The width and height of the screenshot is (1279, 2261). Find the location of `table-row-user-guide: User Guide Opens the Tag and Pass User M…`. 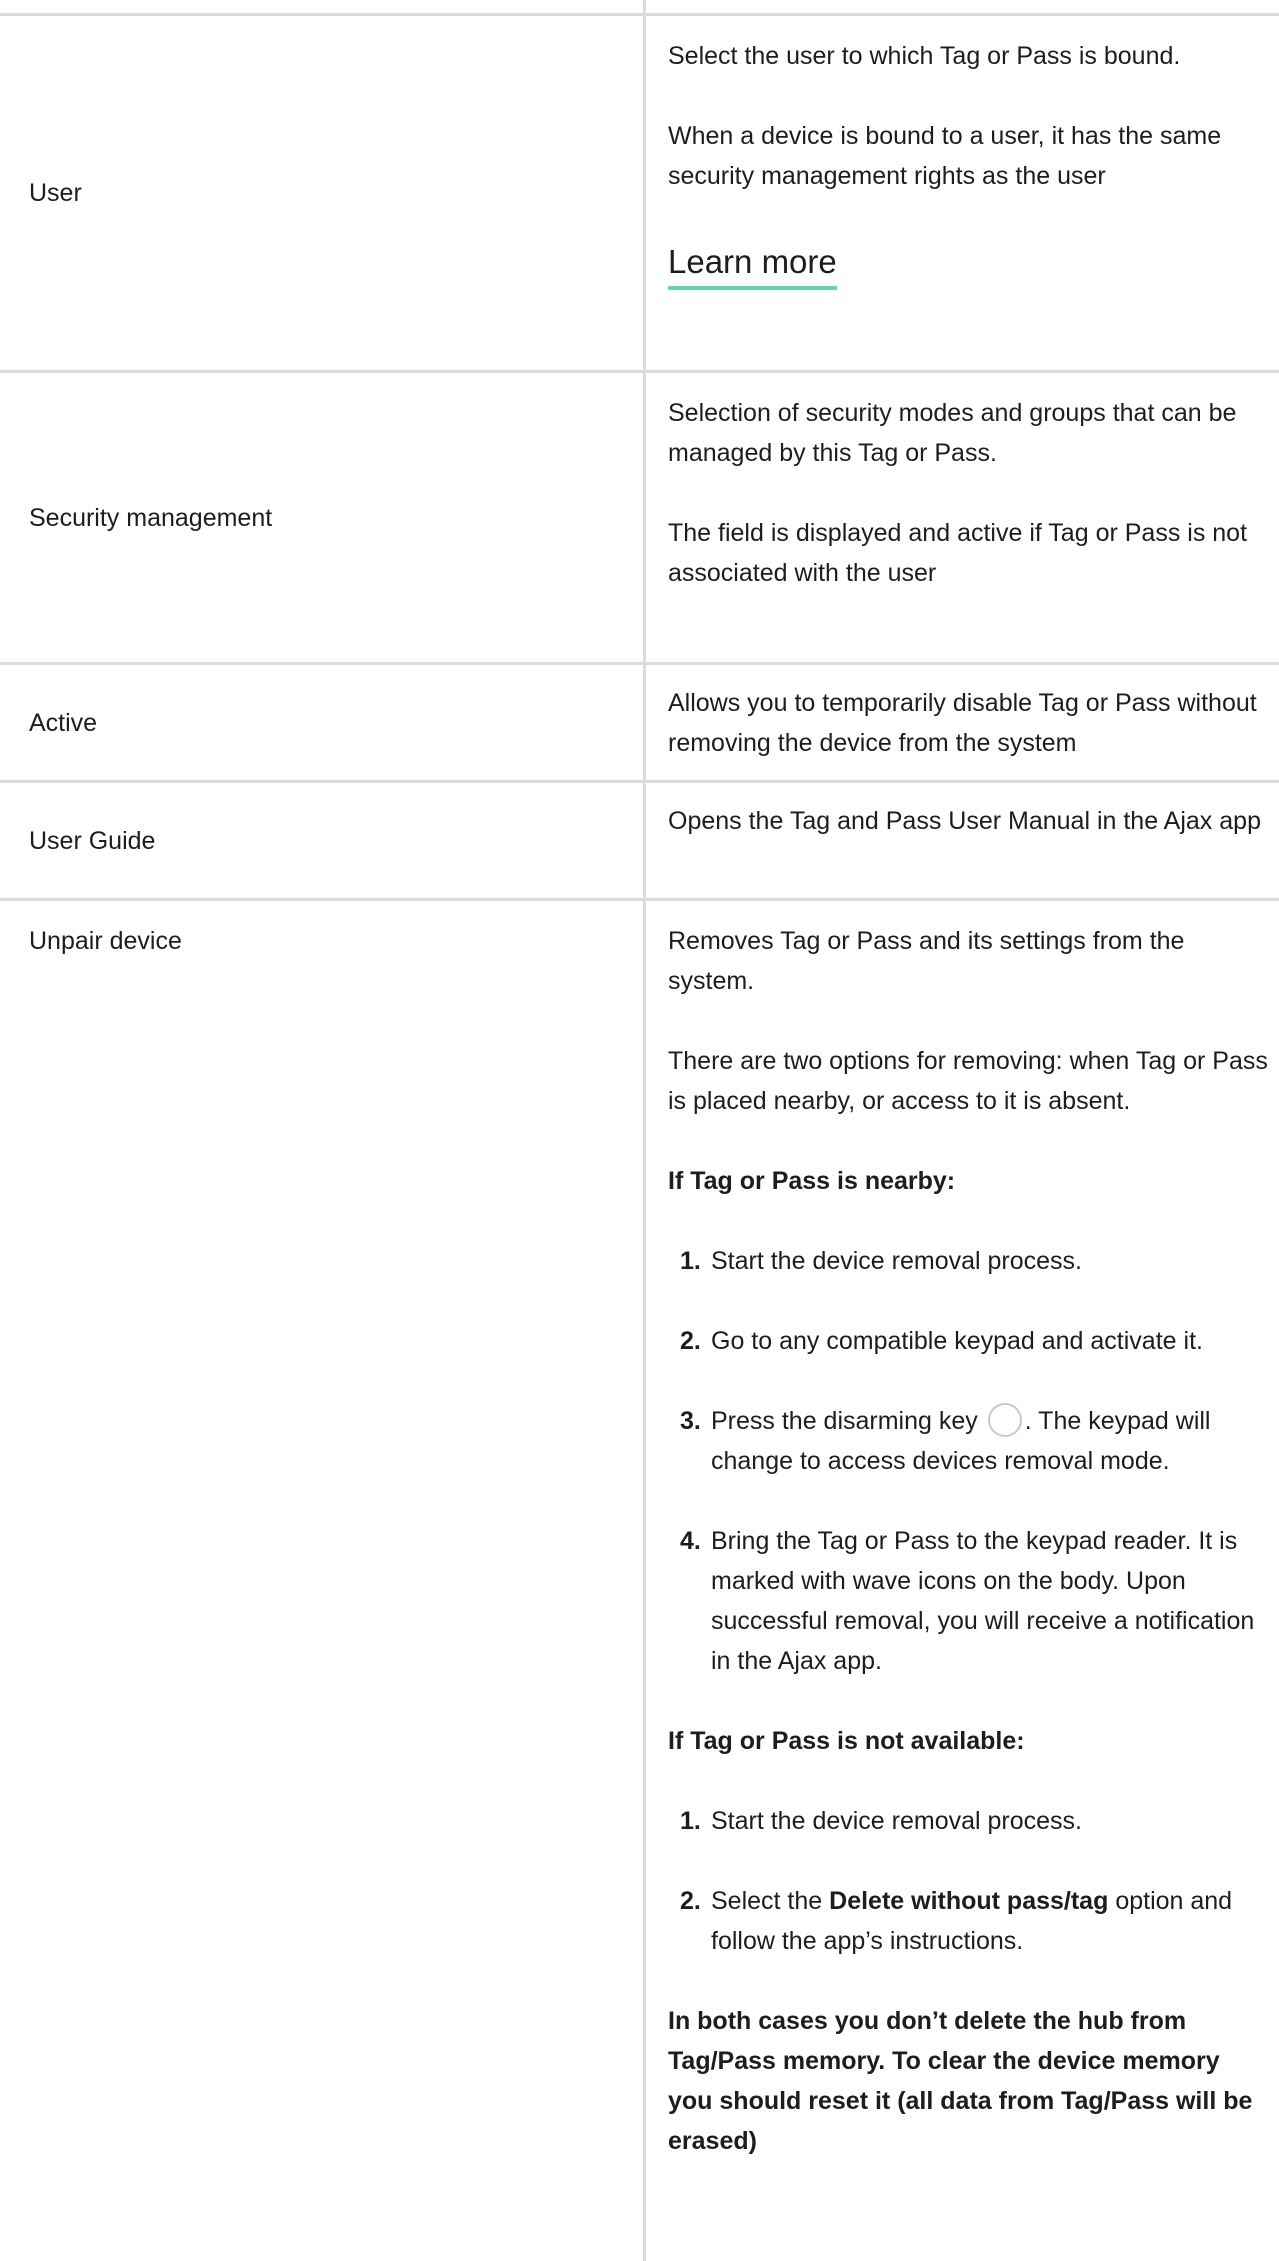

table-row-user-guide: User Guide Opens the Tag and Pass User M… is located at coordinates (639, 842).